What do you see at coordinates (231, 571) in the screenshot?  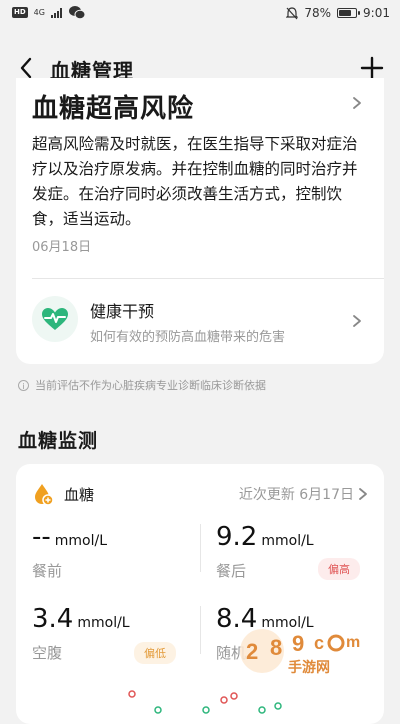 I see `reading-label: 餐后` at bounding box center [231, 571].